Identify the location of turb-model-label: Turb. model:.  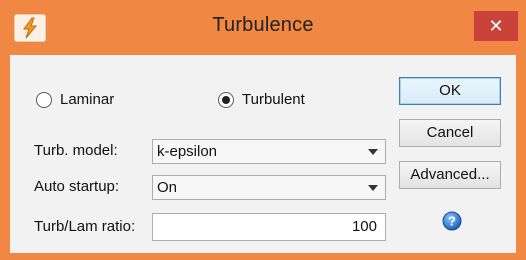
(76, 150).